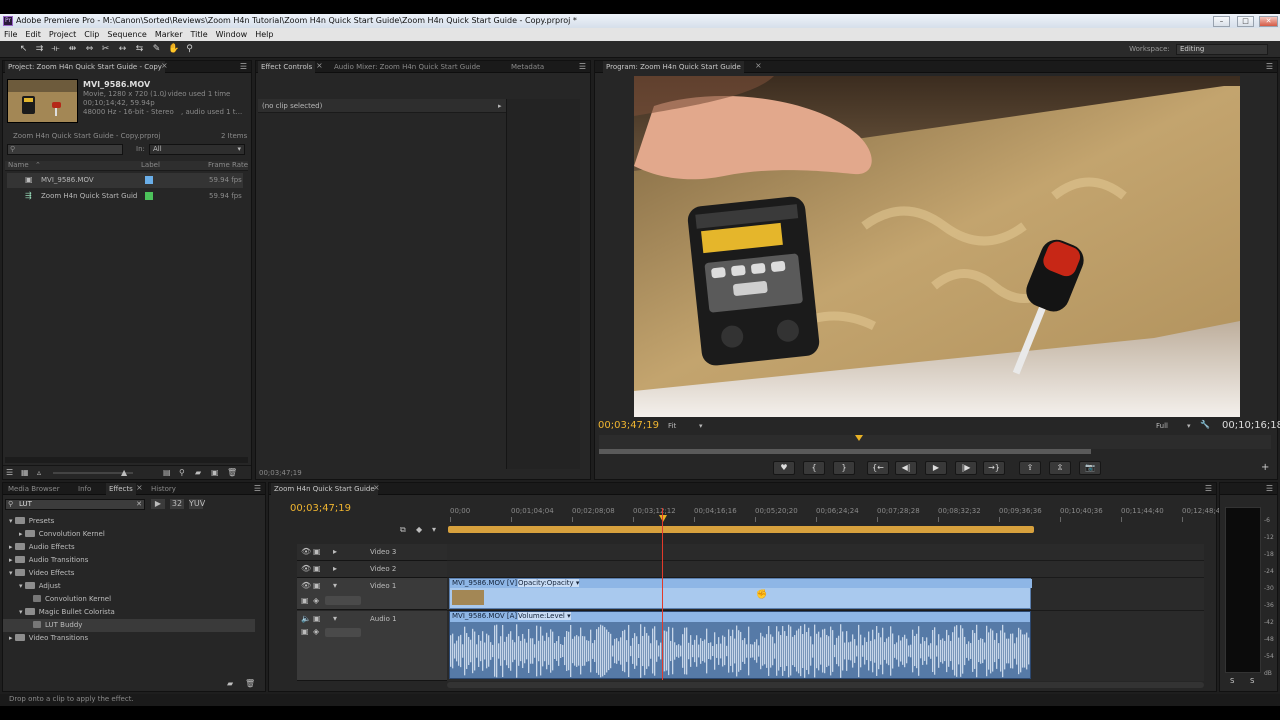 The width and height of the screenshot is (1280, 720). What do you see at coordinates (34, 489) in the screenshot?
I see `tab-media-browser: Media Browser` at bounding box center [34, 489].